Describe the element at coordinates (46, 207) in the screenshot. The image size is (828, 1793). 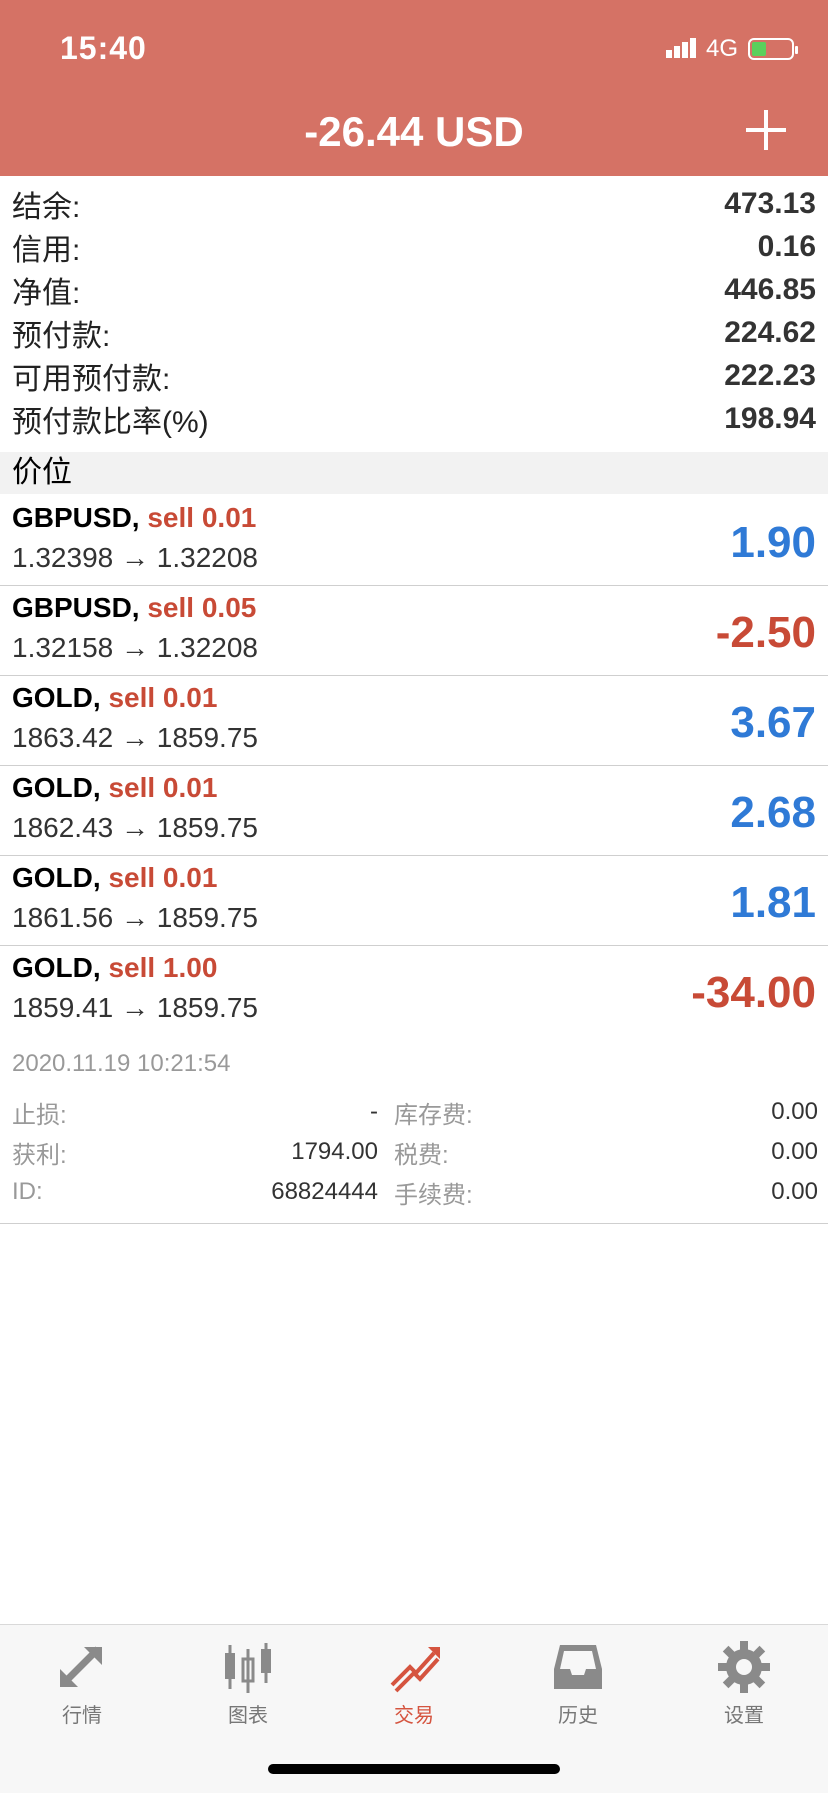
I see `summary-label: 结余:` at that location.